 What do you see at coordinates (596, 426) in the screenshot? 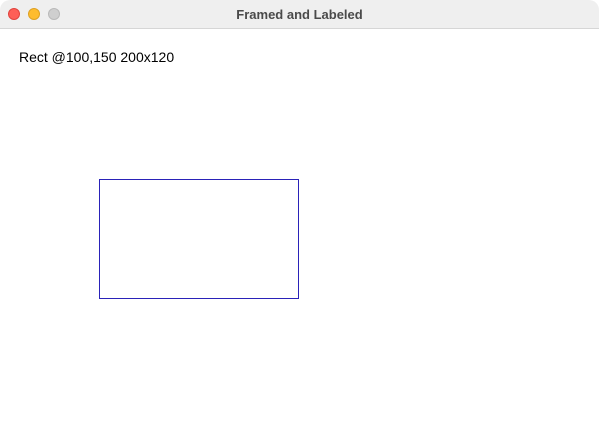
I see `resize-handle` at bounding box center [596, 426].